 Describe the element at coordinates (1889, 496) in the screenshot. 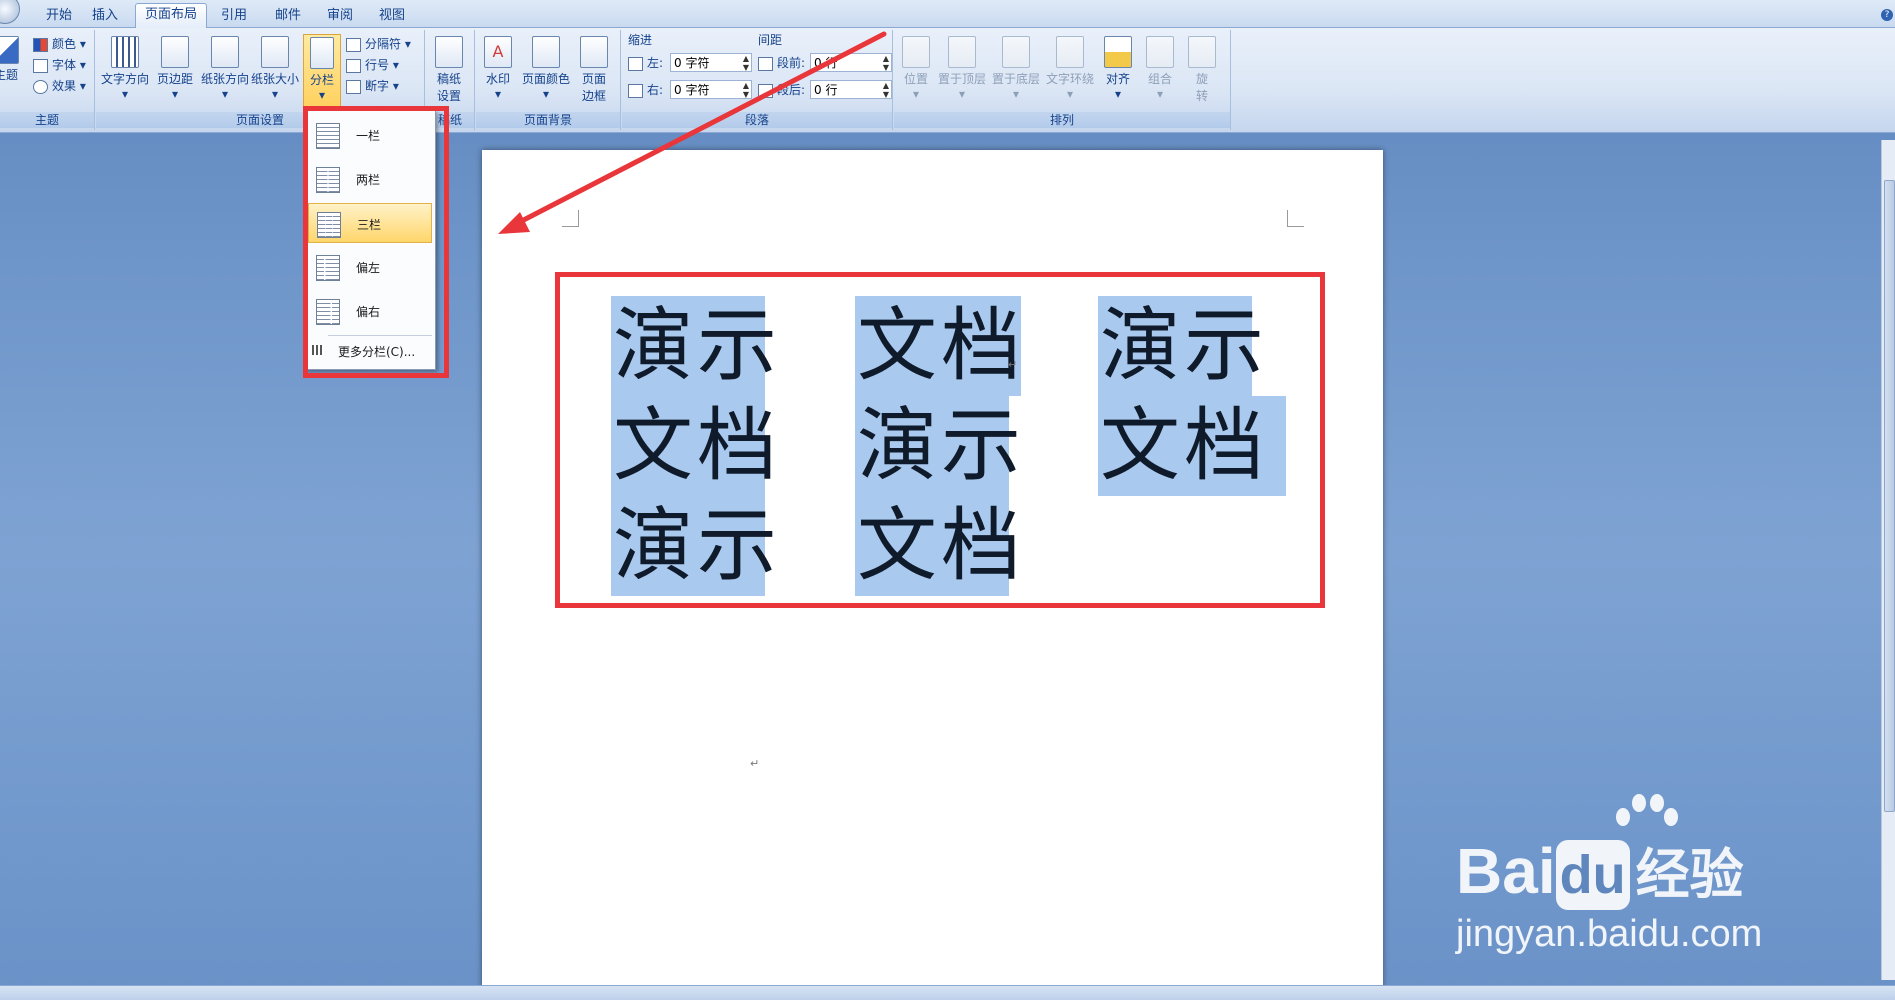

I see `scroll-thumb` at that location.